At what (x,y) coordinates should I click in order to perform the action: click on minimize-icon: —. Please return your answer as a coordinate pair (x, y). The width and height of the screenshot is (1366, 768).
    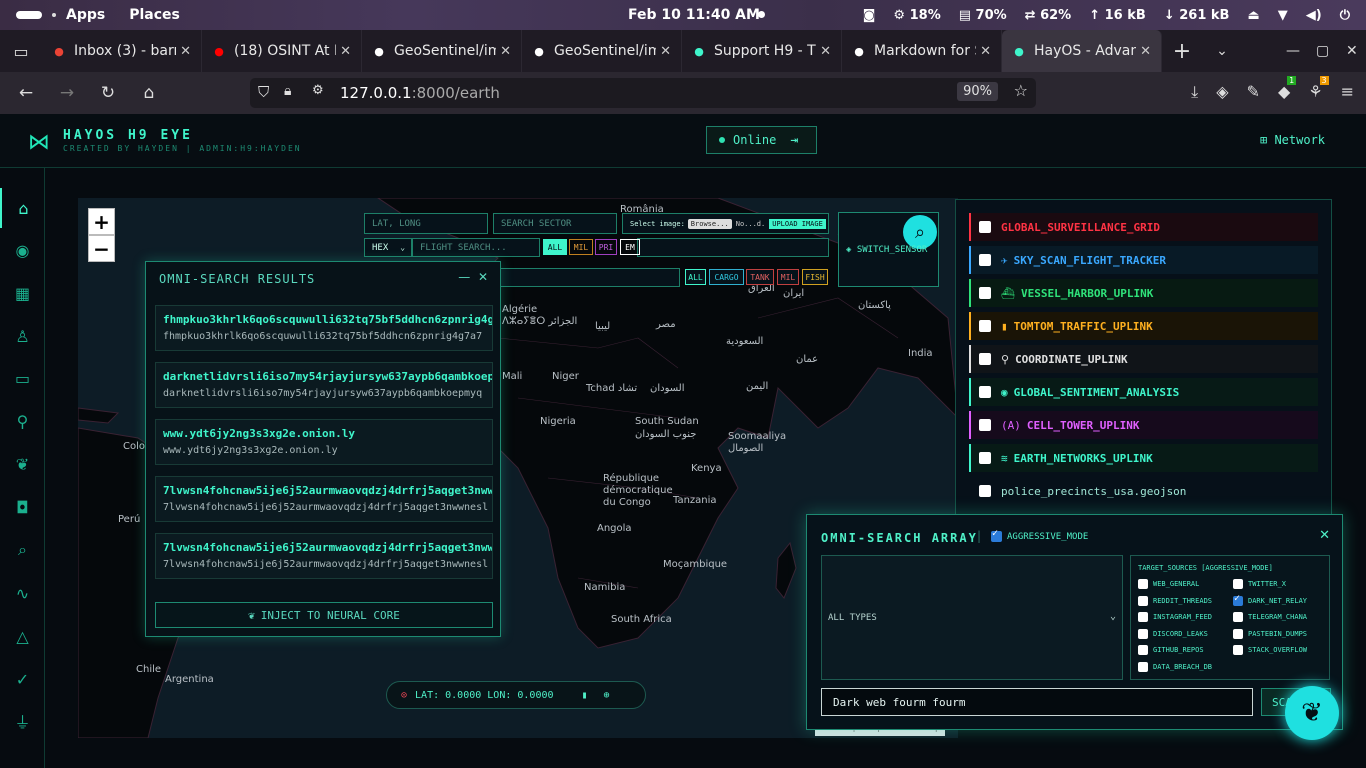
    Looking at the image, I should click on (464, 277).